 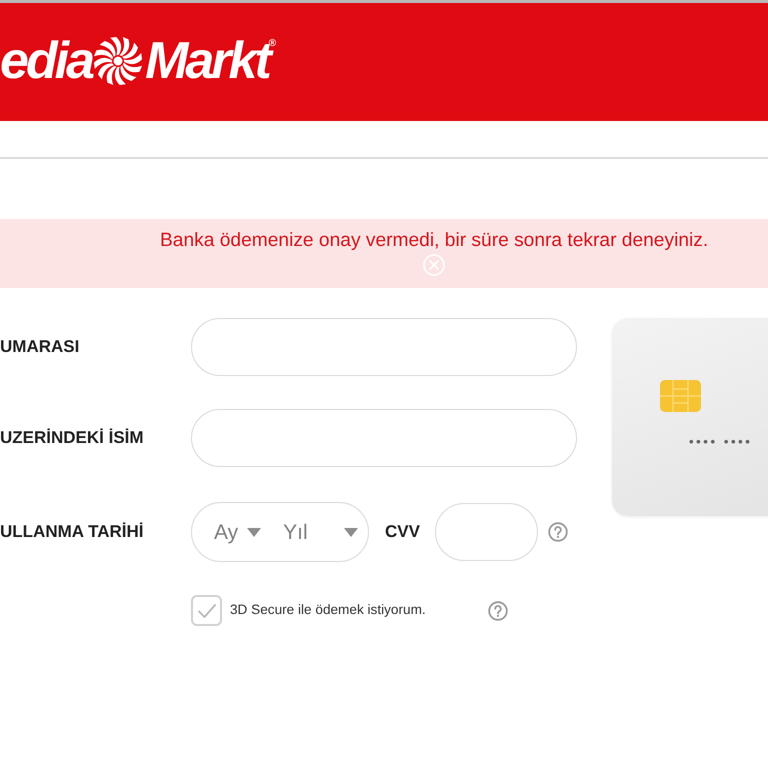 I want to click on error-message: Banka ödemenize onay vermedi, bir süre sonra tekrar deneyiniz., so click(x=434, y=241).